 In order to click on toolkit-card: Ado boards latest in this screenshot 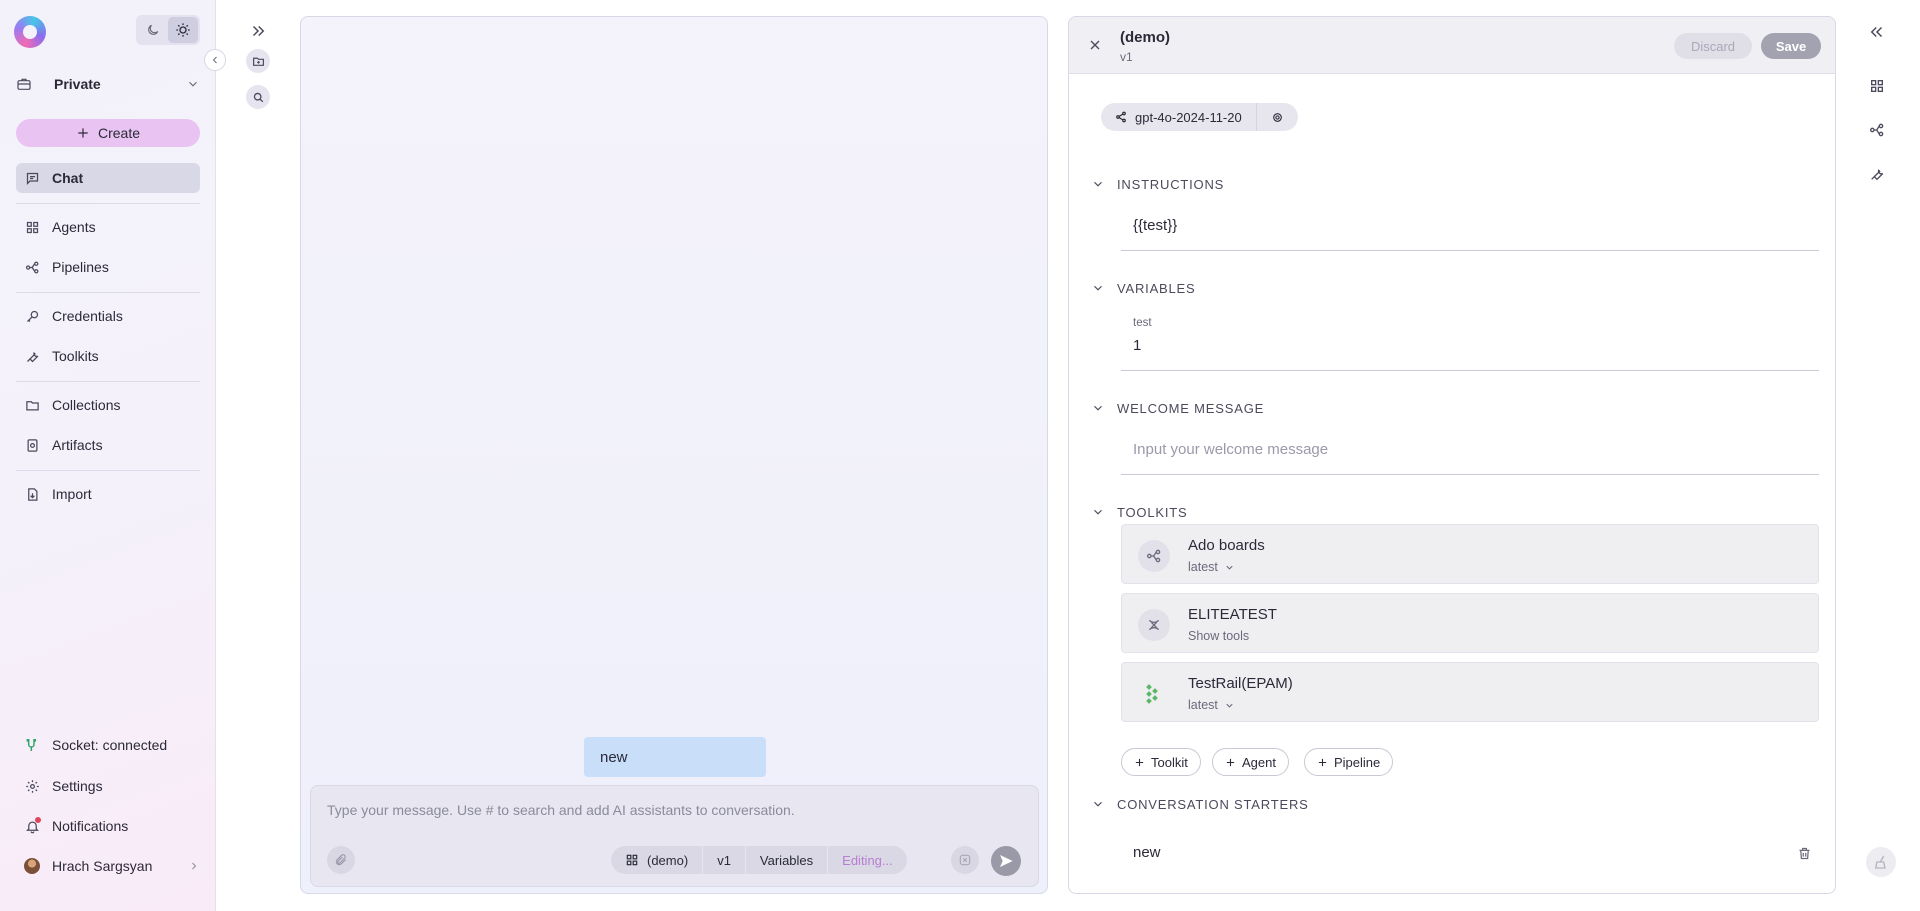, I will do `click(1470, 554)`.